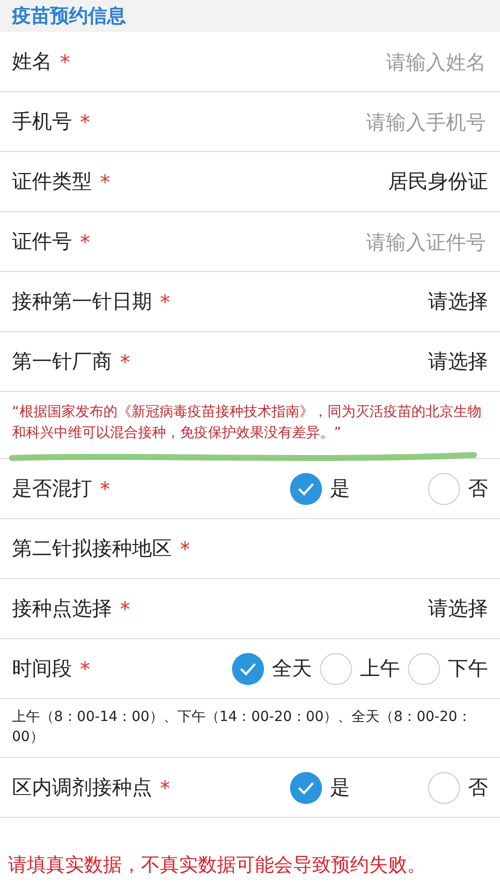 Image resolution: width=500 pixels, height=888 pixels. What do you see at coordinates (242, 727) in the screenshot?
I see `hint-text: 上午（8：00-14：00）、下午（14：00-20：00）、全天（8：00-20：00）` at bounding box center [242, 727].